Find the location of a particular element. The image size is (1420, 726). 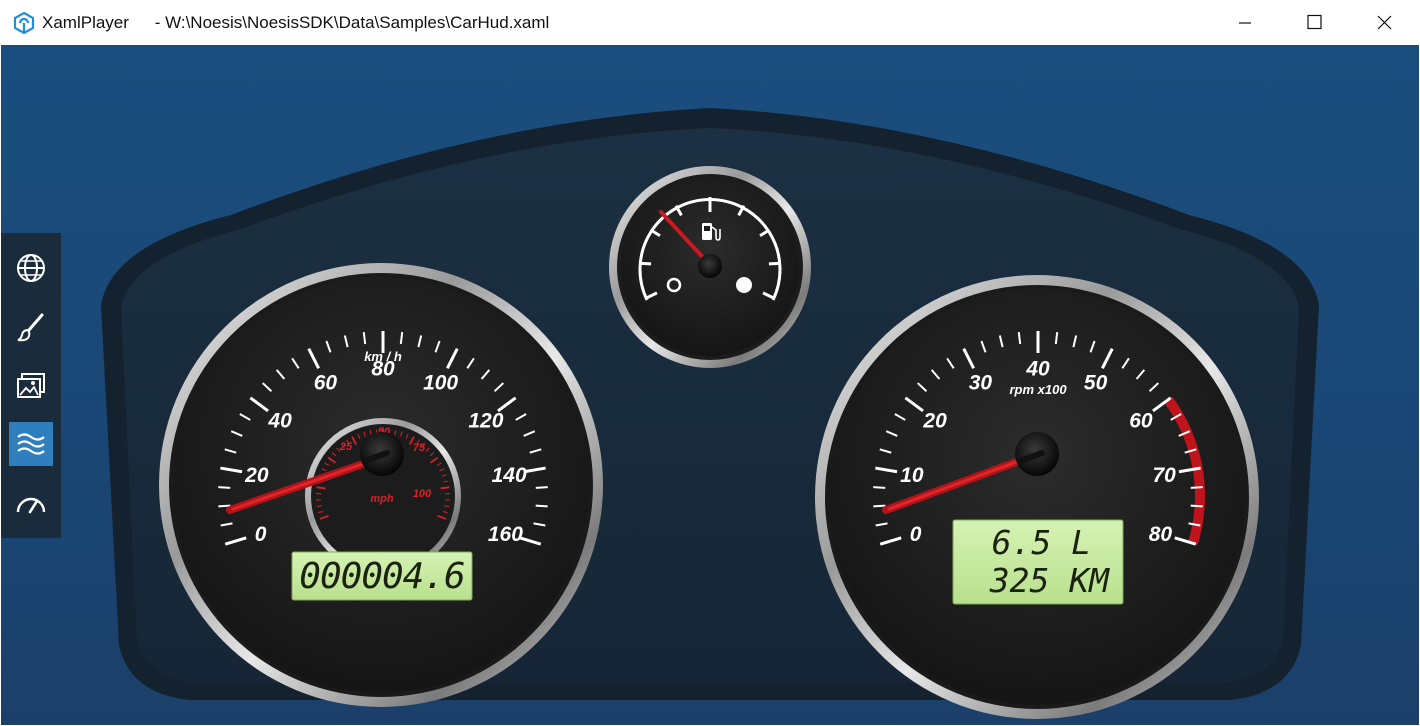

maximize-icon is located at coordinates (1314, 22).